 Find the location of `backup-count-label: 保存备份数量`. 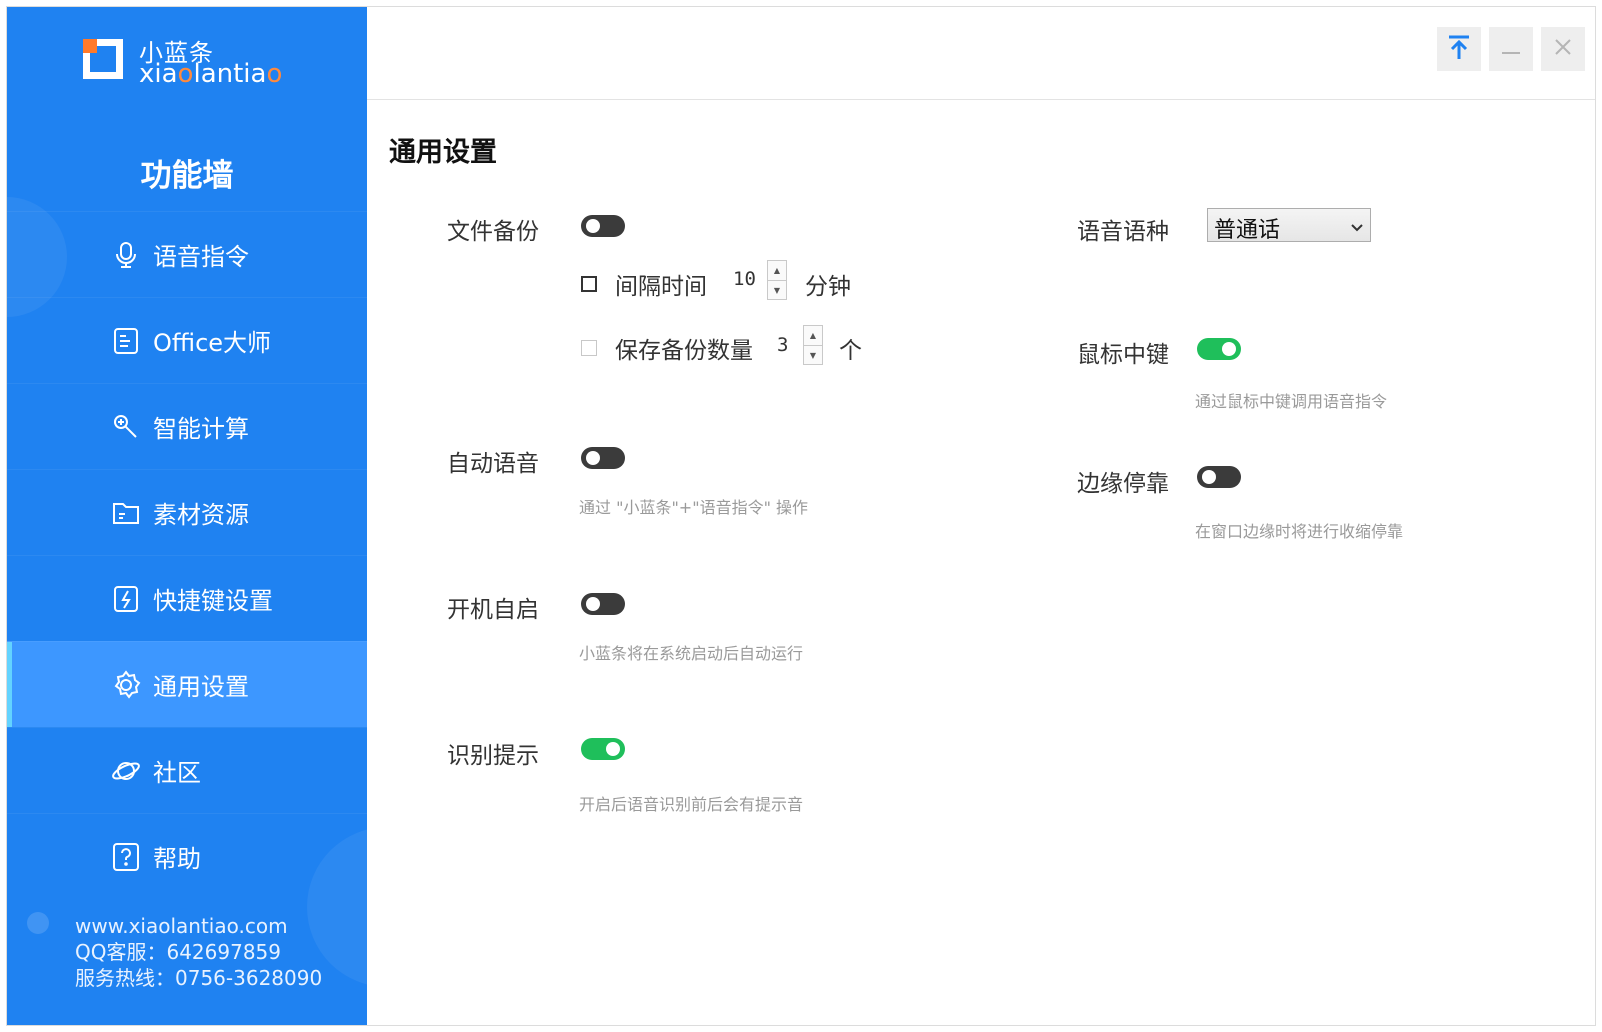

backup-count-label: 保存备份数量 is located at coordinates (684, 351).